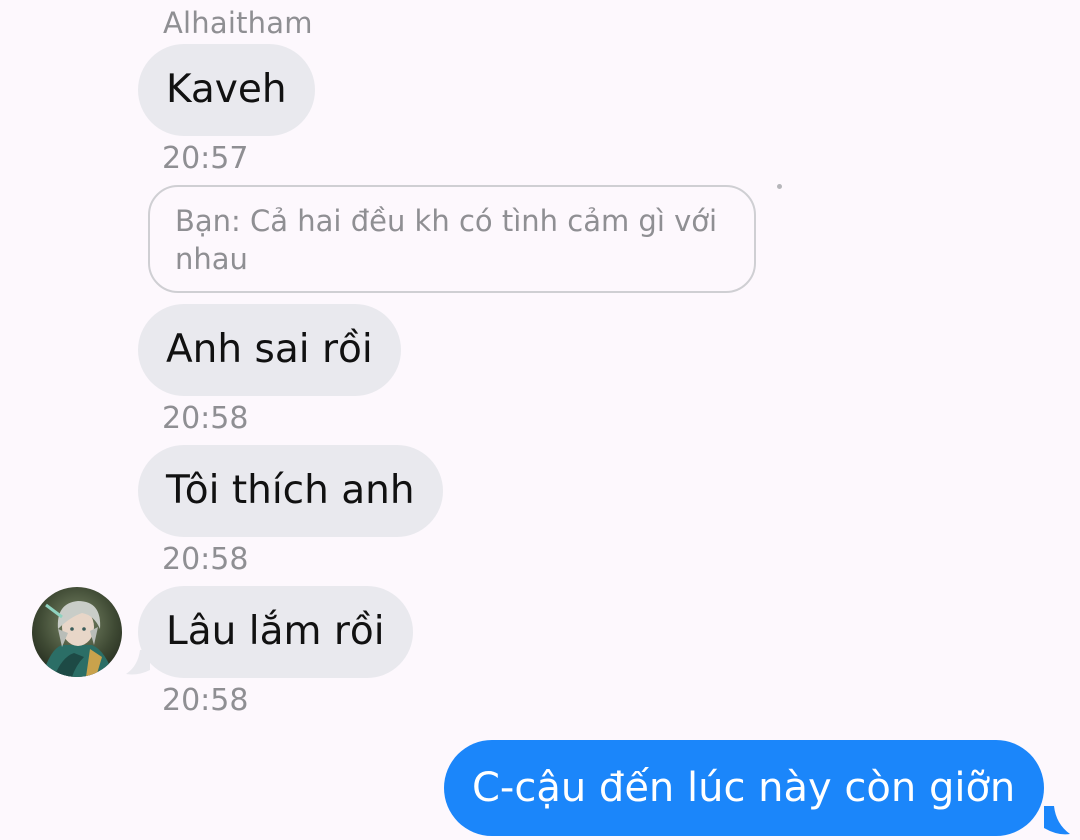 This screenshot has width=1080, height=840. Describe the element at coordinates (779, 186) in the screenshot. I see `dot-indicator` at that location.